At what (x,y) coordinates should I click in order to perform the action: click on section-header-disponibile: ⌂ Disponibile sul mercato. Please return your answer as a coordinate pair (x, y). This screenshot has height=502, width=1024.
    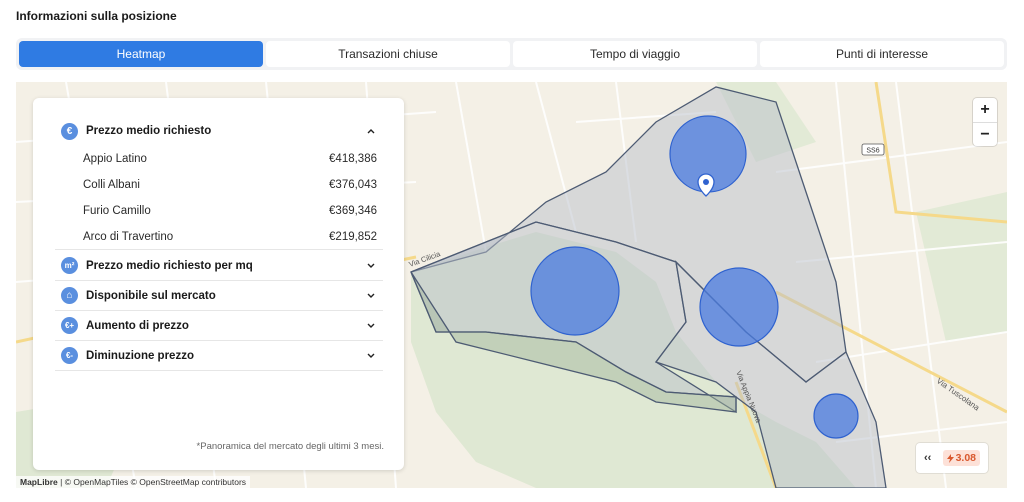
    Looking at the image, I should click on (219, 296).